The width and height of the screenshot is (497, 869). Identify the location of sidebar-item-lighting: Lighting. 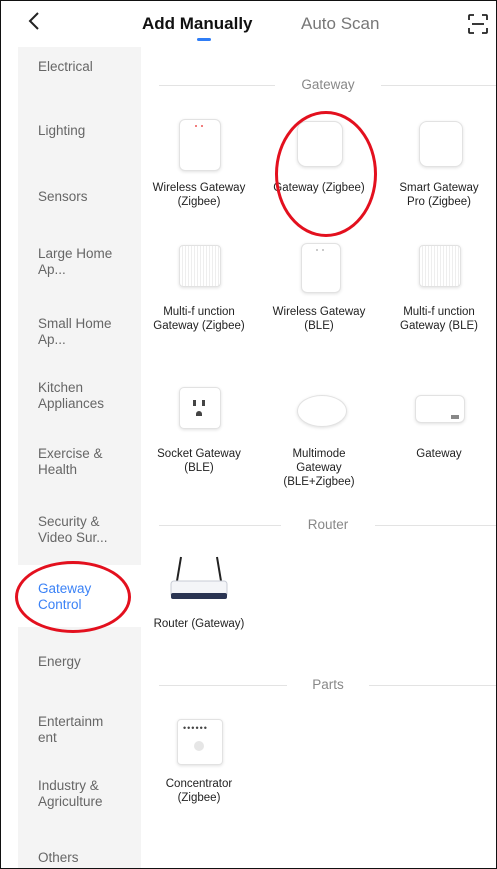
(79, 131).